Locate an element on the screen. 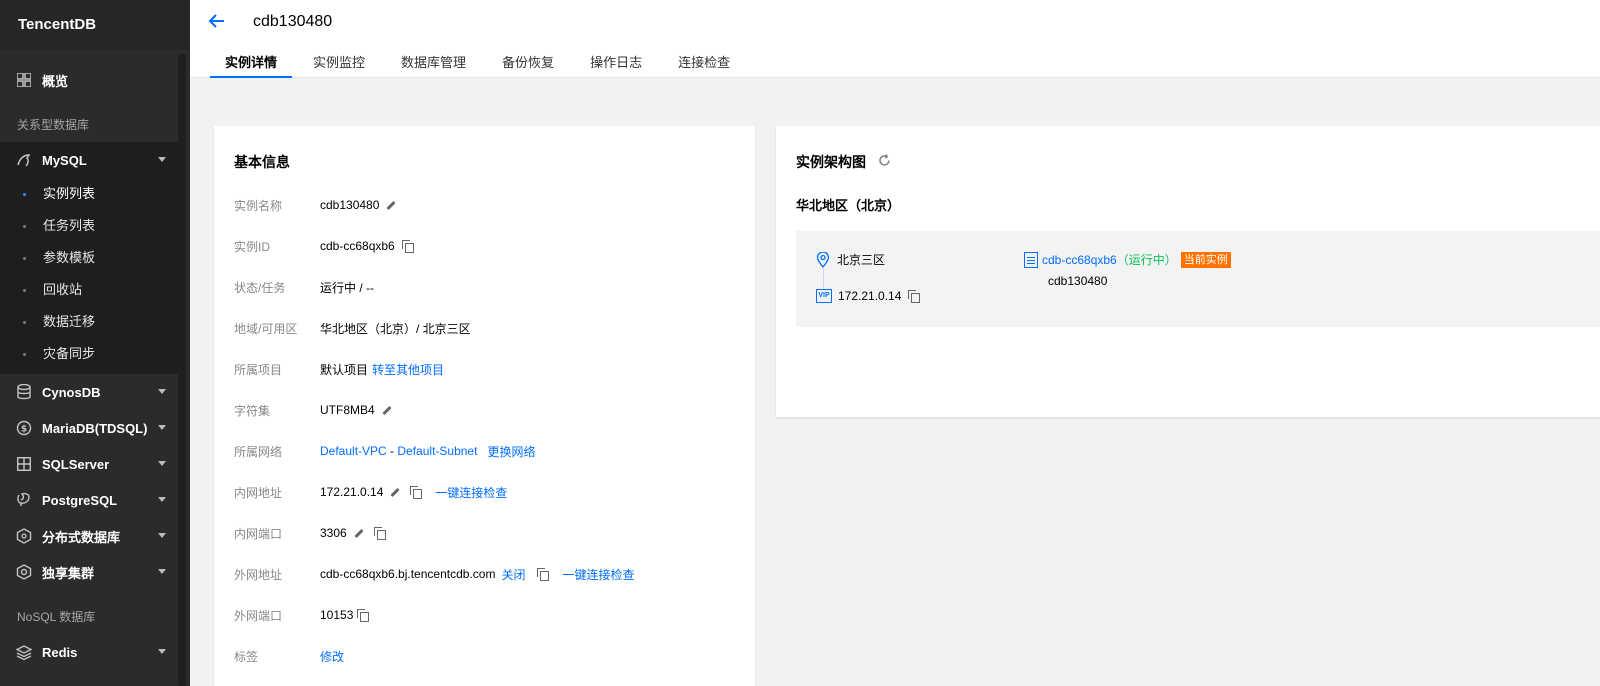 The width and height of the screenshot is (1600, 686). tab-connection-check: 连接检查 is located at coordinates (704, 65).